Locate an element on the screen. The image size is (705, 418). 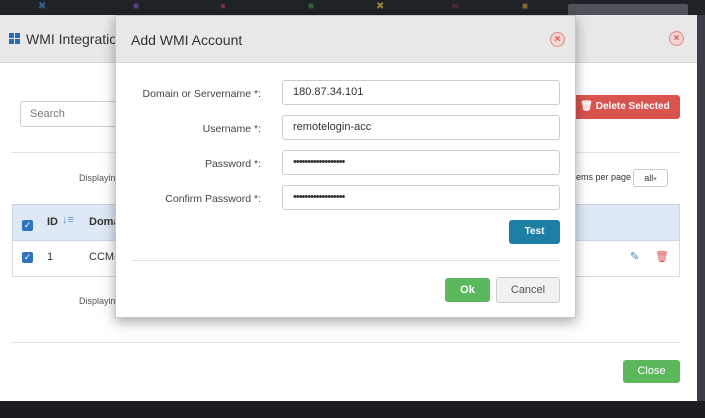
row-domain: CCM- is located at coordinates (103, 257).